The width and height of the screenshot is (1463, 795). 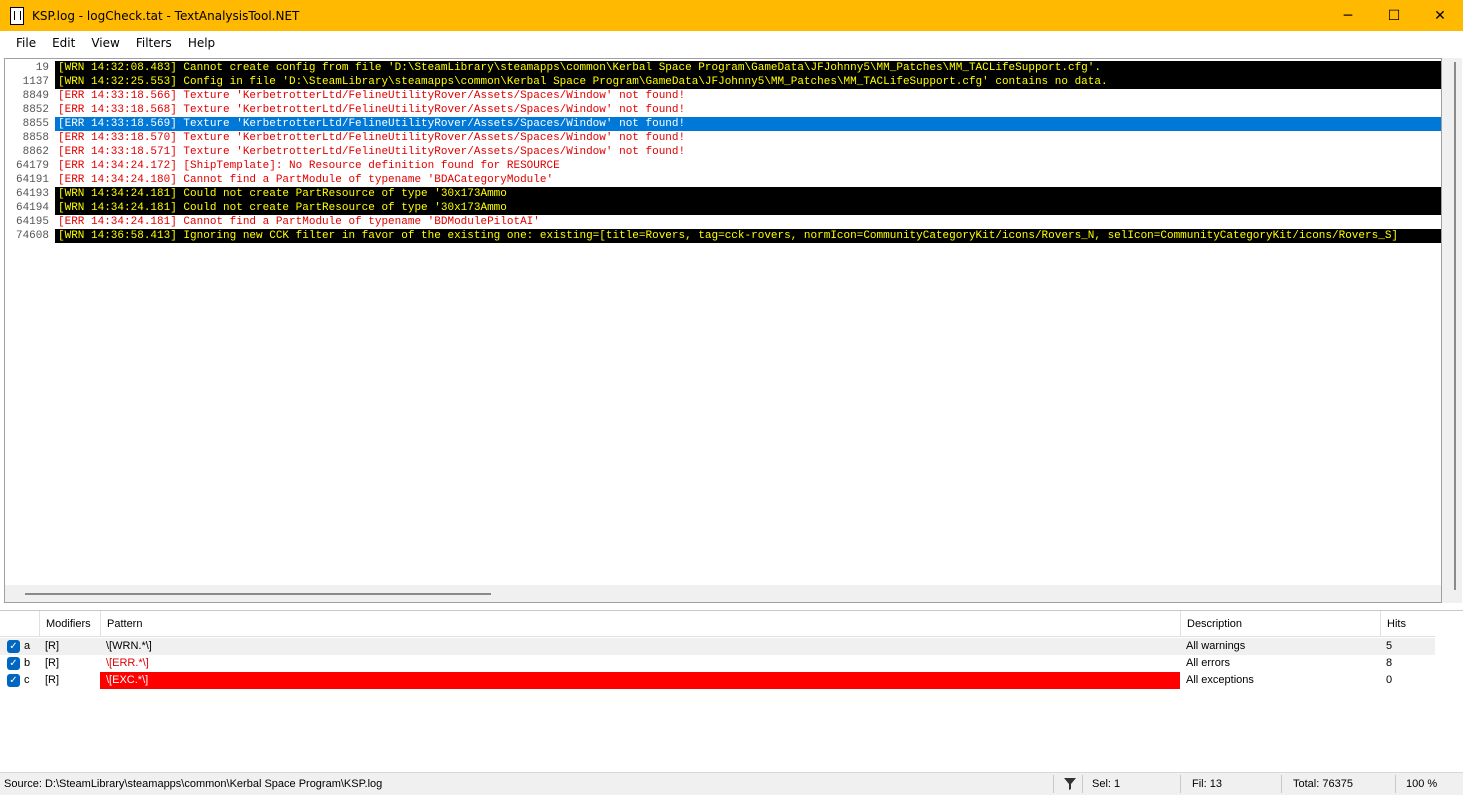 I want to click on status-total: Total: 76375, so click(x=1323, y=784).